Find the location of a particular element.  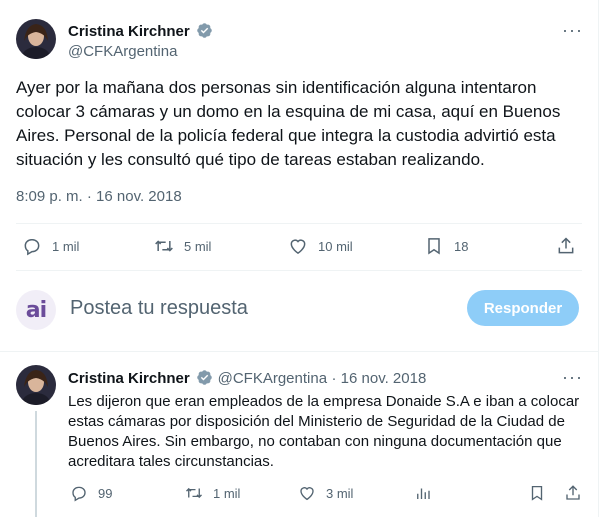

reply-date: · 16 nov. 2018 is located at coordinates (379, 378).